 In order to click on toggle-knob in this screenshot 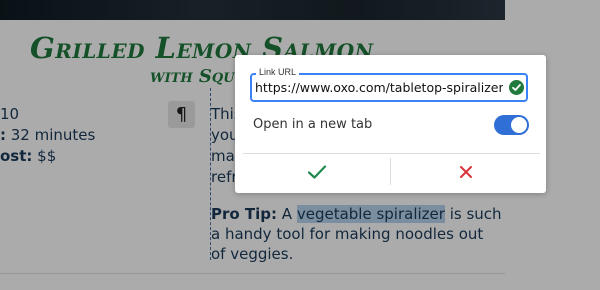, I will do `click(519, 125)`.